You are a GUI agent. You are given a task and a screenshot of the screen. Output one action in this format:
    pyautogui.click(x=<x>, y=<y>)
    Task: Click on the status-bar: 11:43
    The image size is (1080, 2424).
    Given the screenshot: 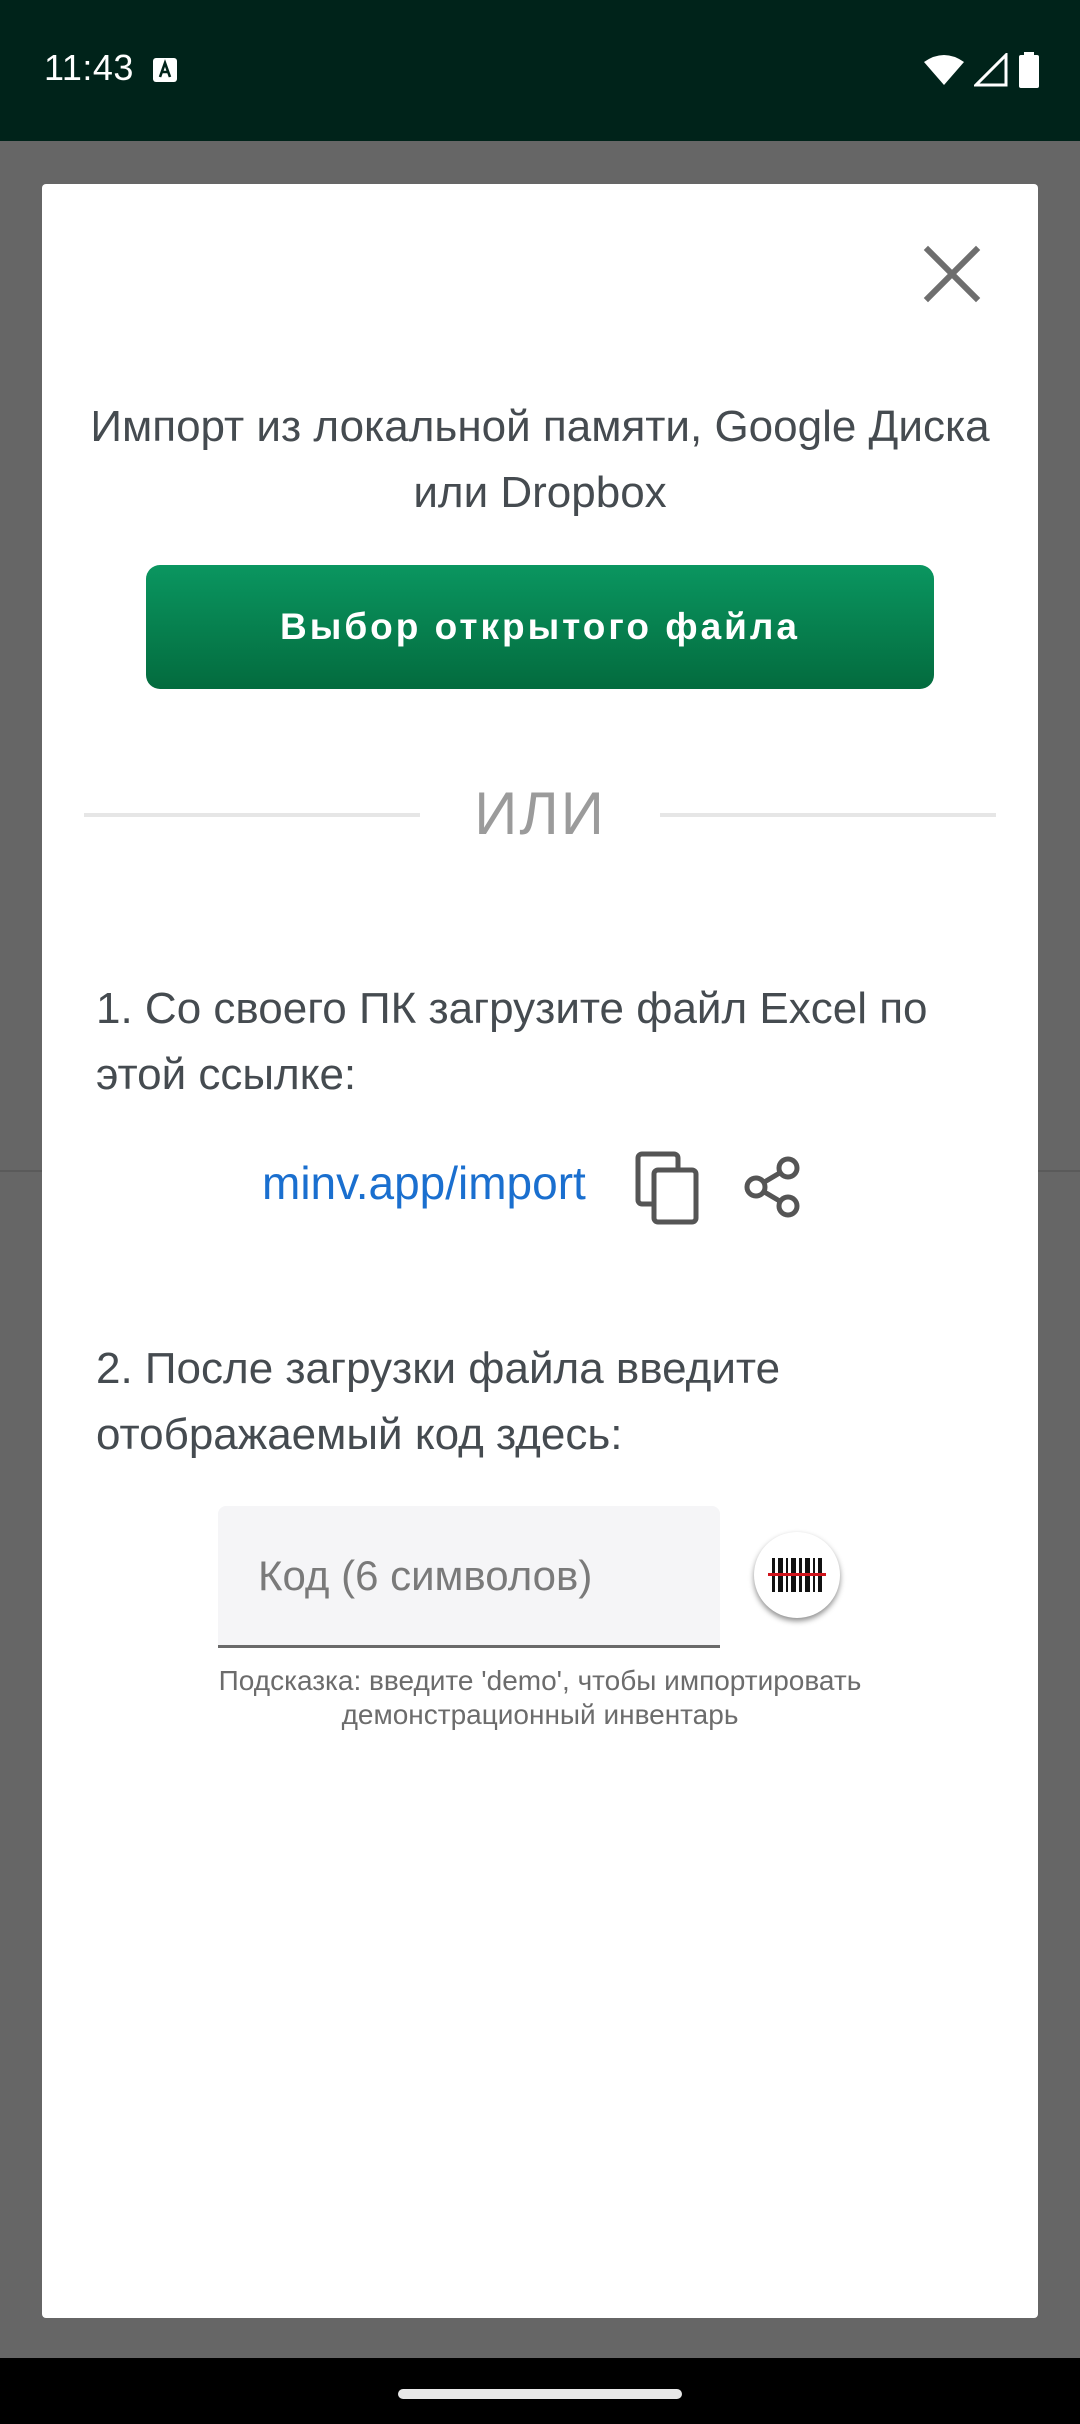 What is the action you would take?
    pyautogui.click(x=540, y=70)
    